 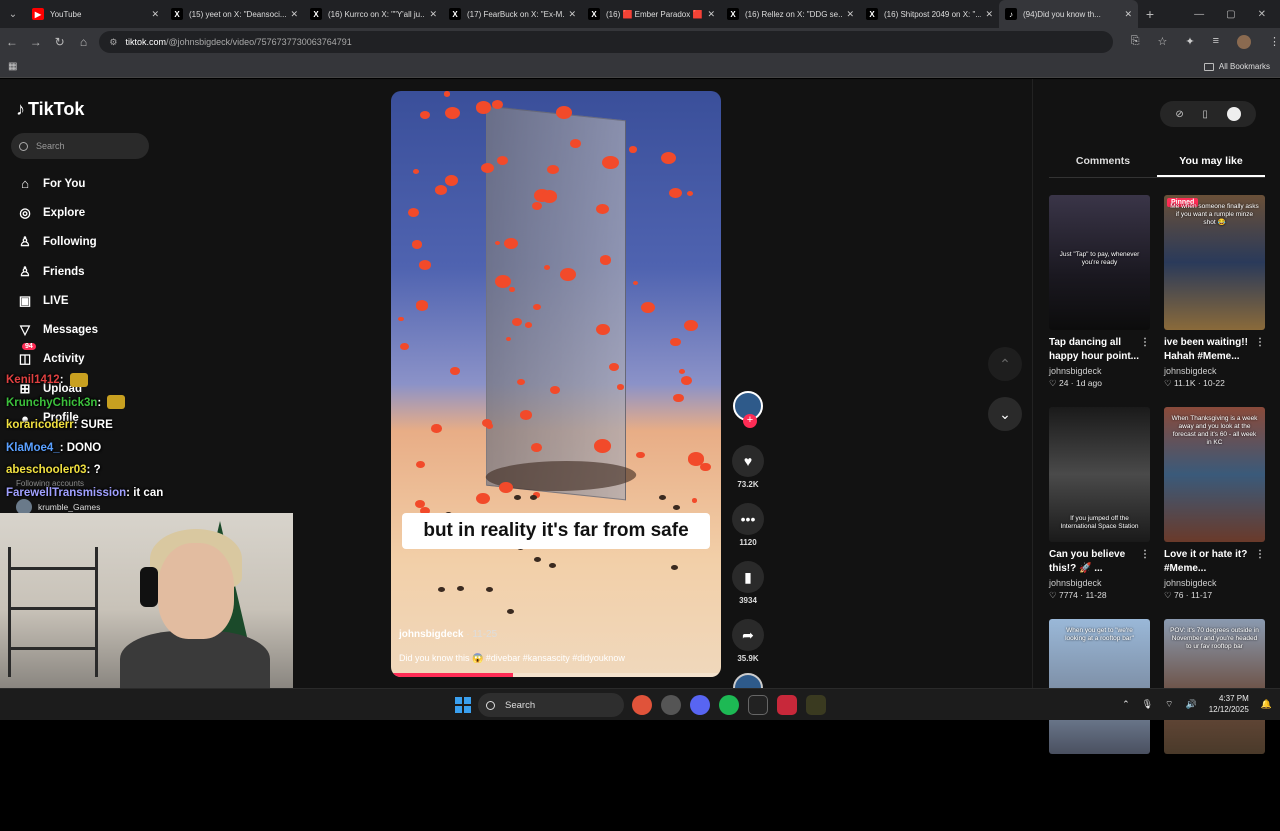 What do you see at coordinates (1169, 704) in the screenshot?
I see `wifi-icon: ⌔` at bounding box center [1169, 704].